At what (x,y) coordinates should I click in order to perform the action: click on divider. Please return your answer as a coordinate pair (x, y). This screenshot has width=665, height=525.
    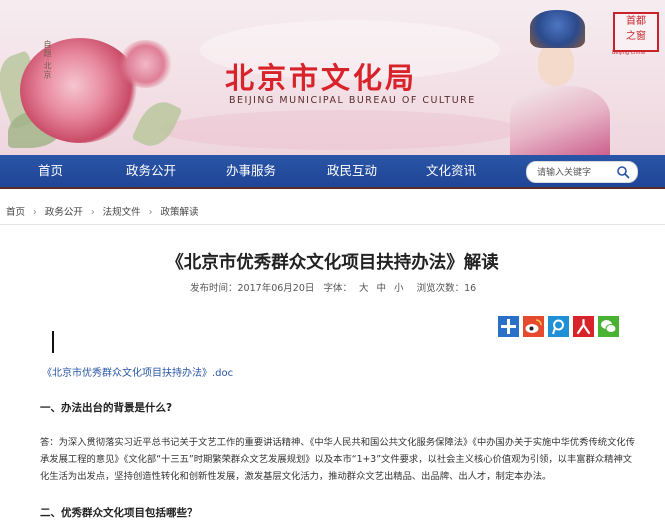
    Looking at the image, I should click on (332, 224).